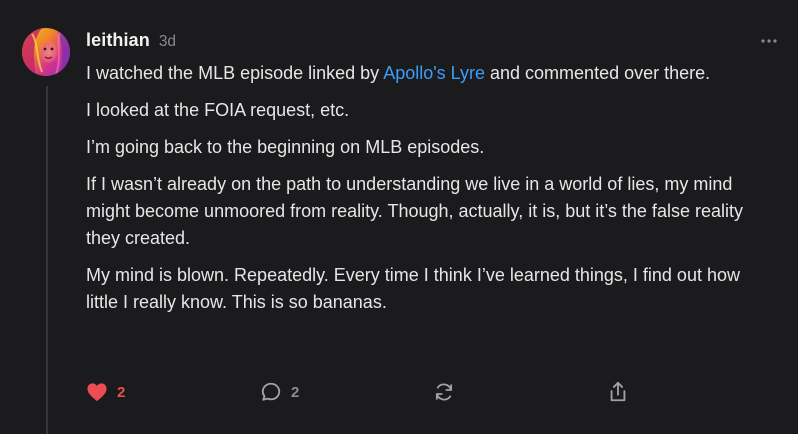  I want to click on restack-button, so click(444, 392).